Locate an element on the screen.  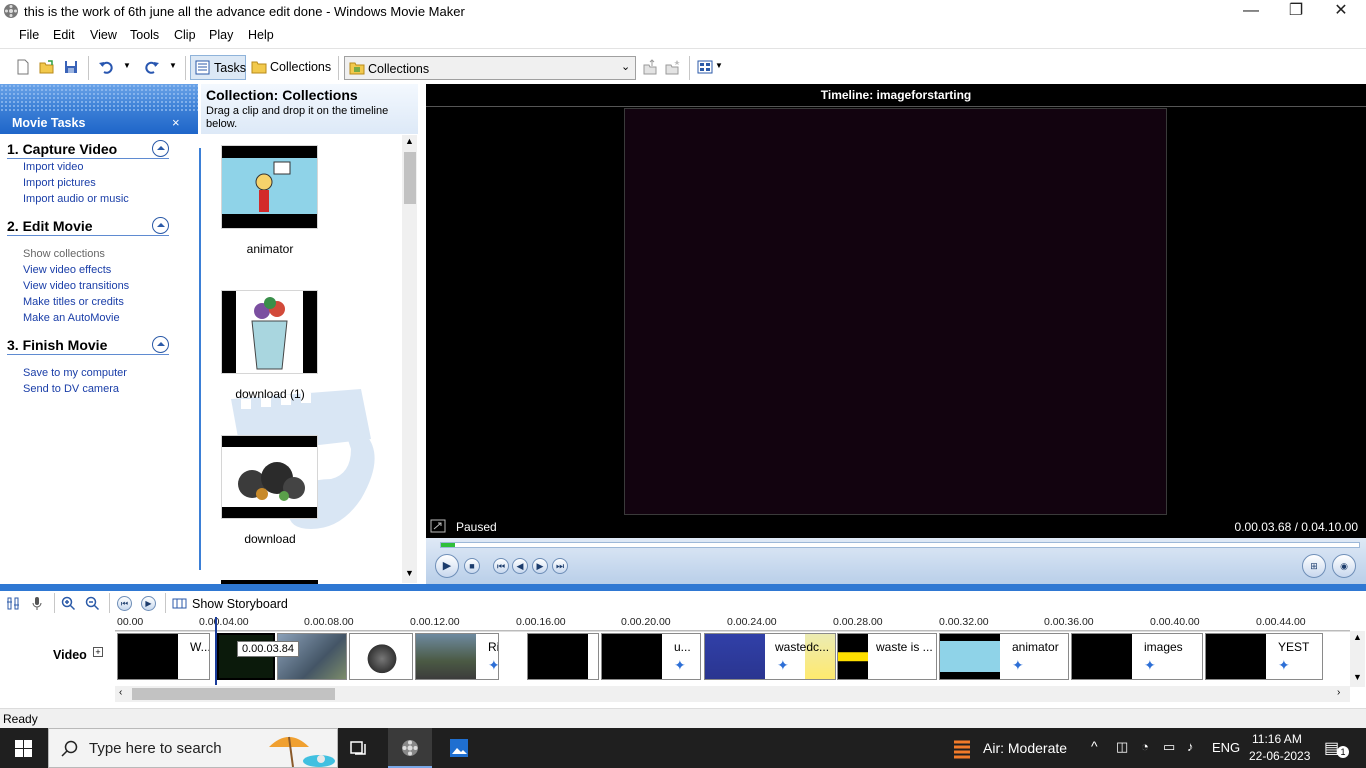
close-button: ✕ is located at coordinates (1341, 12).